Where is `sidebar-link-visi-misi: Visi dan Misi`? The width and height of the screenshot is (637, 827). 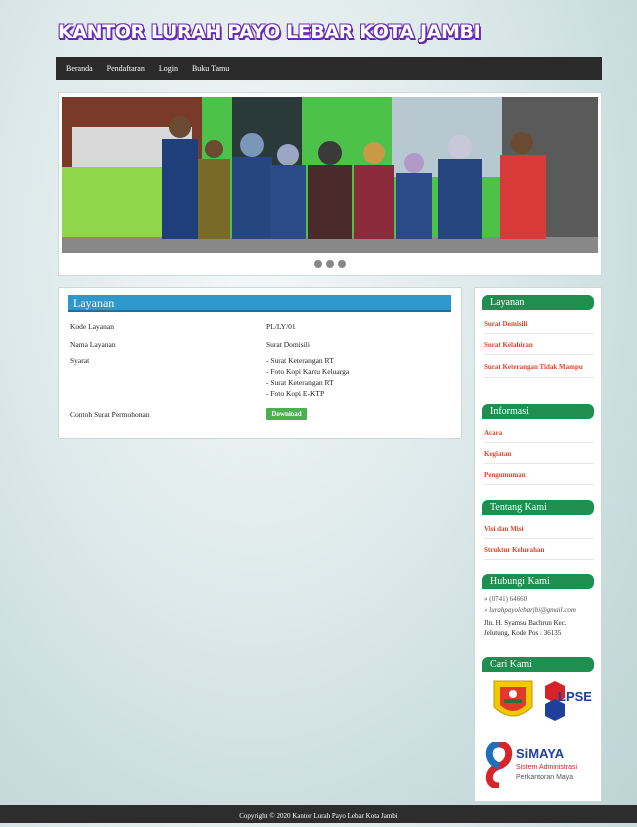
sidebar-link-visi-misi: Visi dan Misi is located at coordinates (539, 532).